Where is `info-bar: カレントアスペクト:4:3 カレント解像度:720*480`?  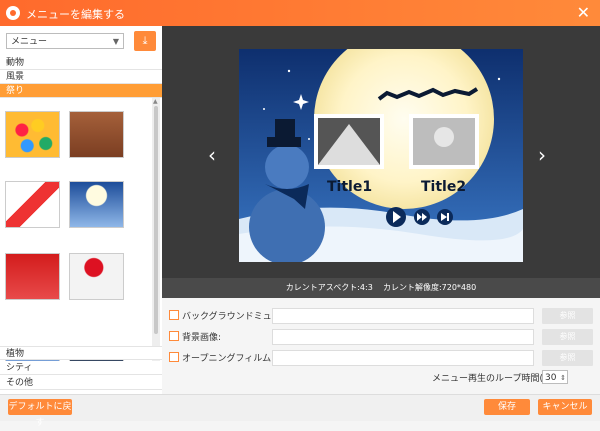 info-bar: カレントアスペクト:4:3 カレント解像度:720*480 is located at coordinates (381, 288).